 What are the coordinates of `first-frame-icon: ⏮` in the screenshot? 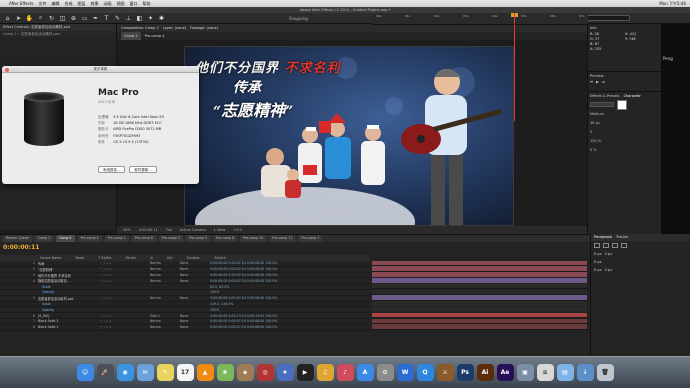 It's located at (591, 82).